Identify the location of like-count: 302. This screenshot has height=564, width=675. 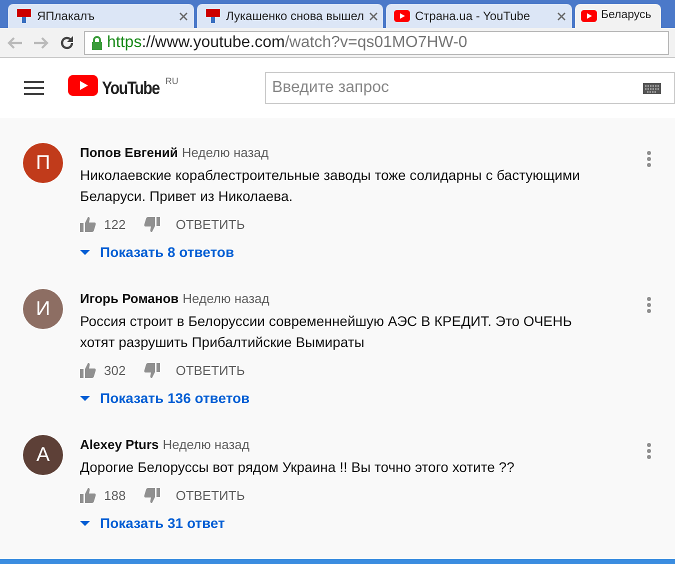
(115, 371).